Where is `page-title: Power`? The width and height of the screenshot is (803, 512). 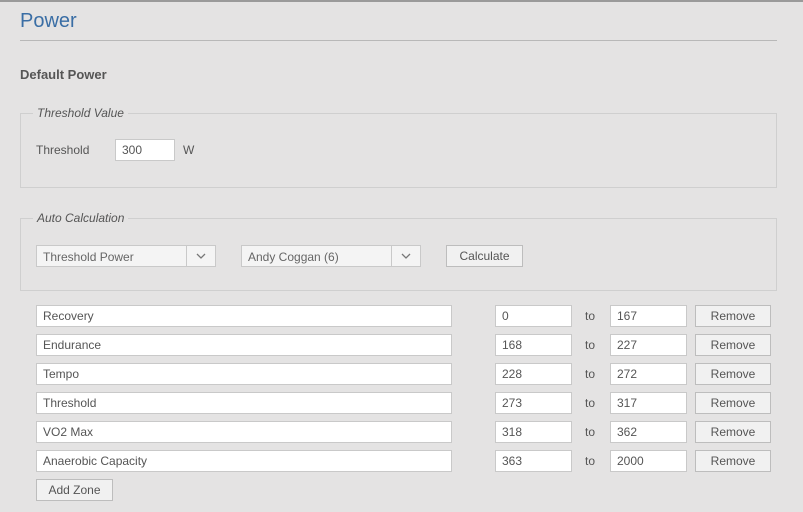 page-title: Power is located at coordinates (48, 21).